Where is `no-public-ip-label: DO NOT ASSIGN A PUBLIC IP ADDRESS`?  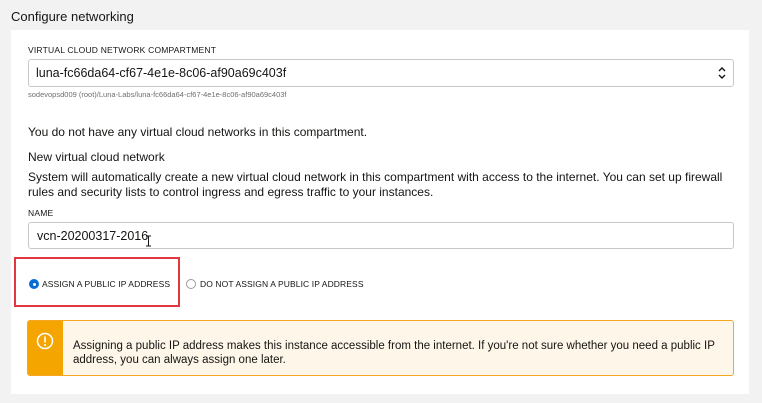
no-public-ip-label: DO NOT ASSIGN A PUBLIC IP ADDRESS is located at coordinates (282, 284).